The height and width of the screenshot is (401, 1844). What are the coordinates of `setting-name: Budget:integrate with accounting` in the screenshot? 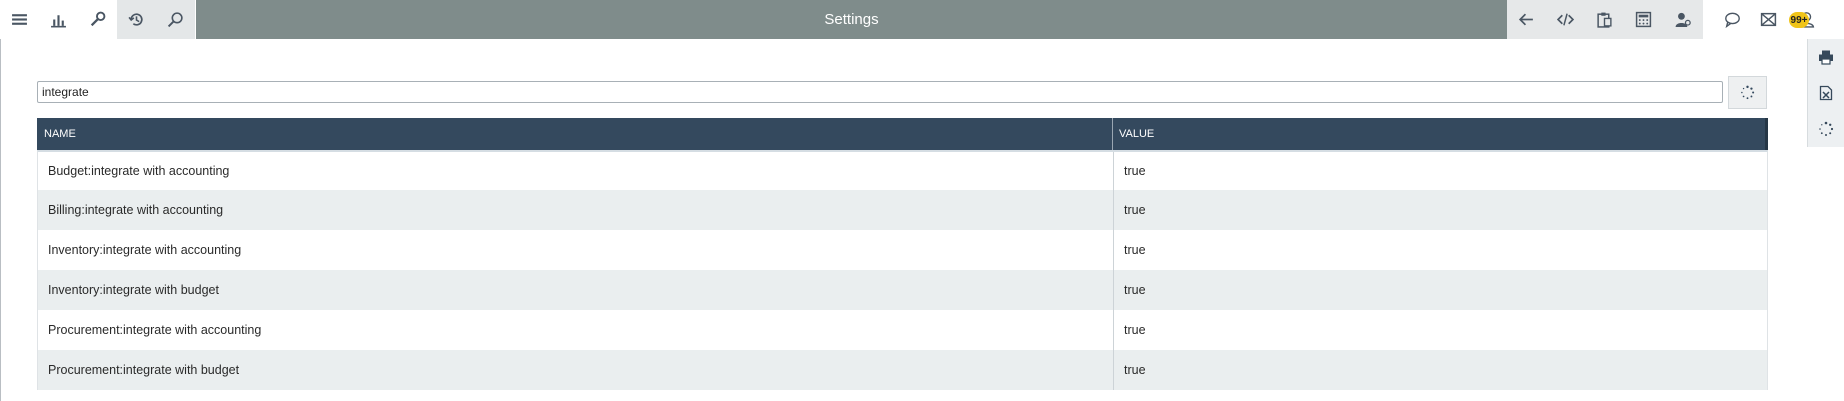 It's located at (576, 171).